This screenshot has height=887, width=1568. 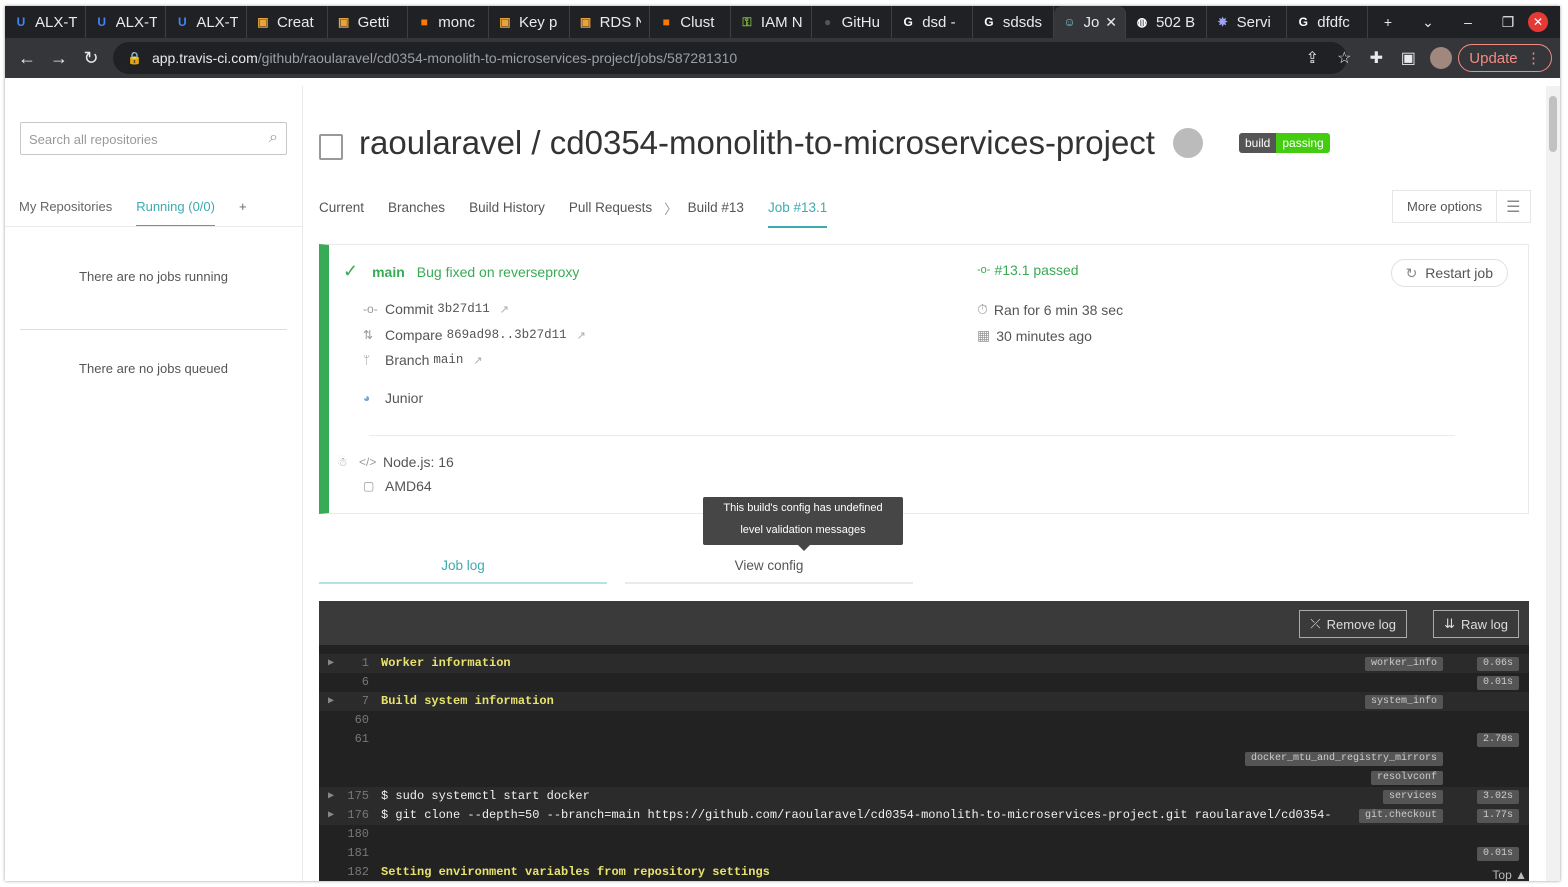 What do you see at coordinates (59, 58) in the screenshot?
I see `forward-button: →` at bounding box center [59, 58].